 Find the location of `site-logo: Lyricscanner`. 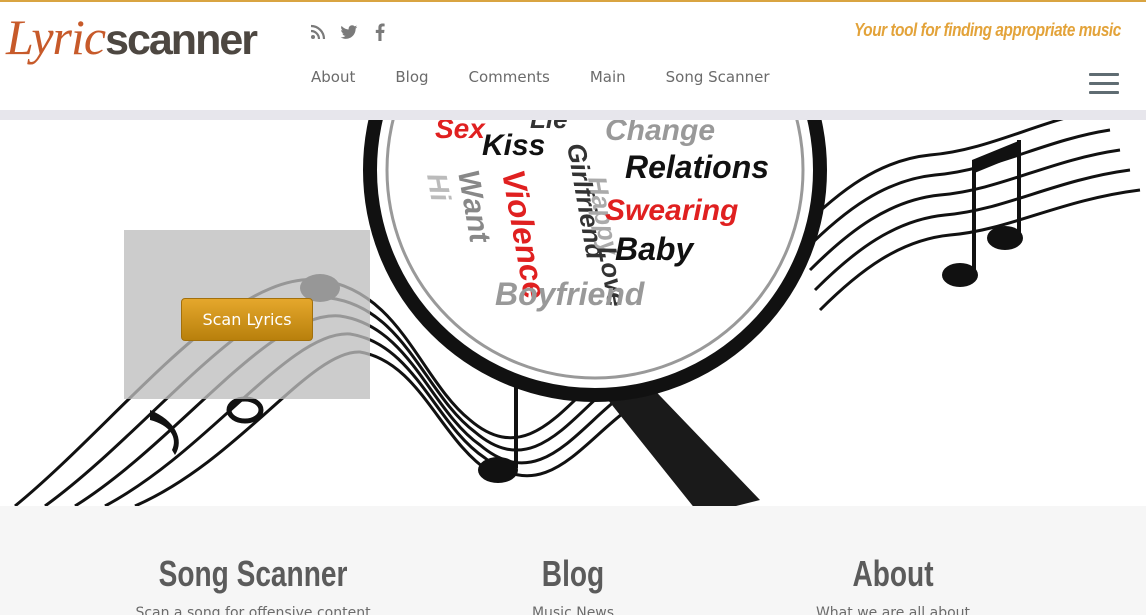

site-logo: Lyricscanner is located at coordinates (132, 38).